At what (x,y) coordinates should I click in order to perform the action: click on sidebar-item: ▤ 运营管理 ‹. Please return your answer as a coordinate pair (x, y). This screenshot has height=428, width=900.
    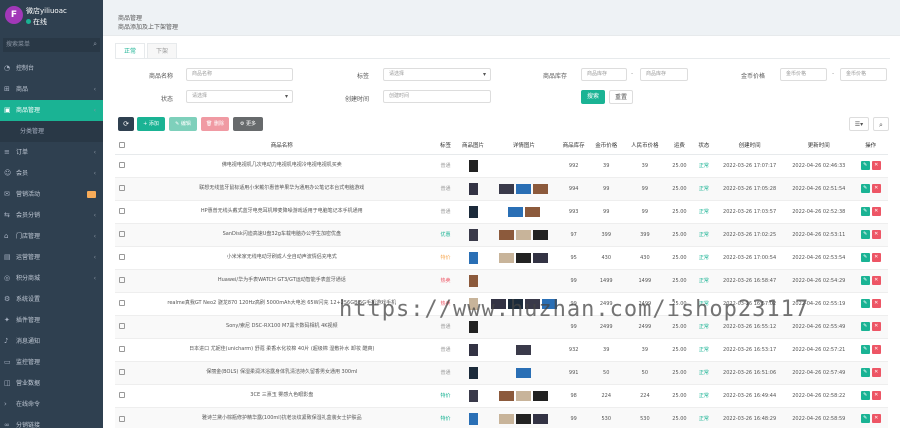
    Looking at the image, I should click on (51, 257).